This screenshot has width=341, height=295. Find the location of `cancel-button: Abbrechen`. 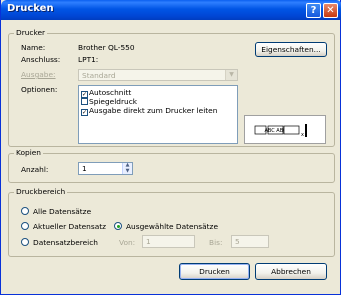

cancel-button: Abbrechen is located at coordinates (291, 271).